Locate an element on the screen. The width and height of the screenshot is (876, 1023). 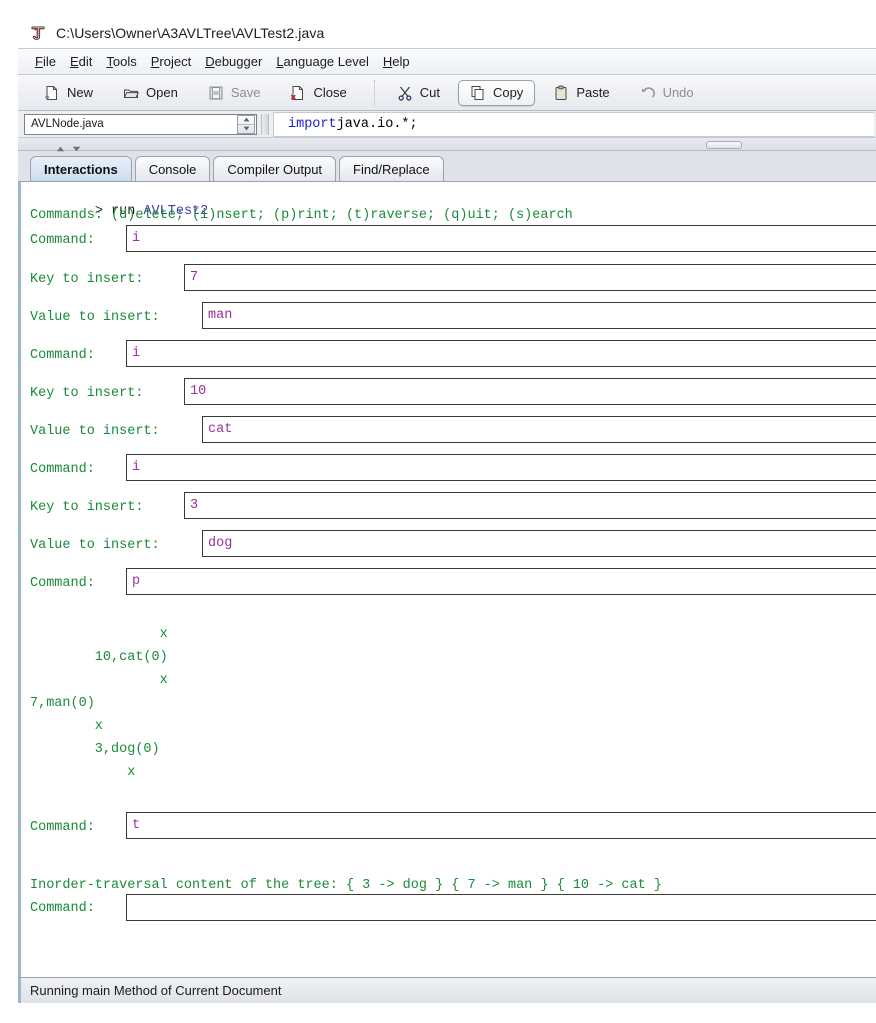
new-button: New is located at coordinates (68, 93).